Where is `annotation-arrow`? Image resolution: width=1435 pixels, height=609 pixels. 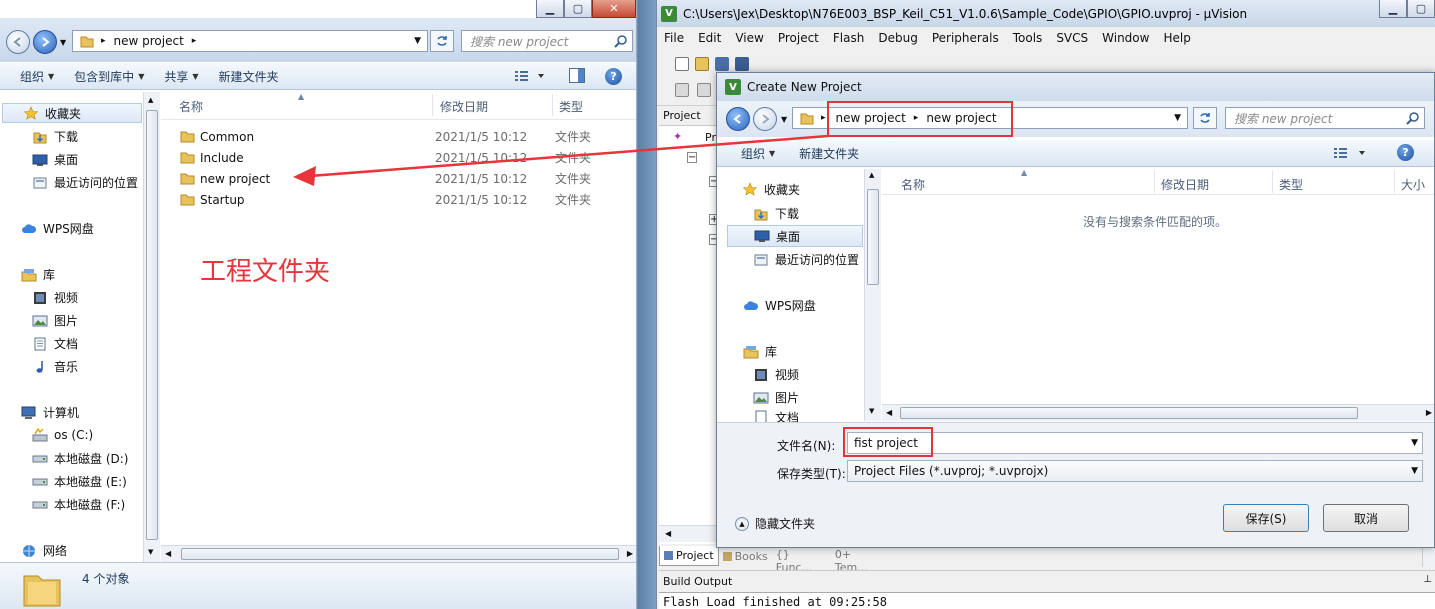 annotation-arrow is located at coordinates (561, 160).